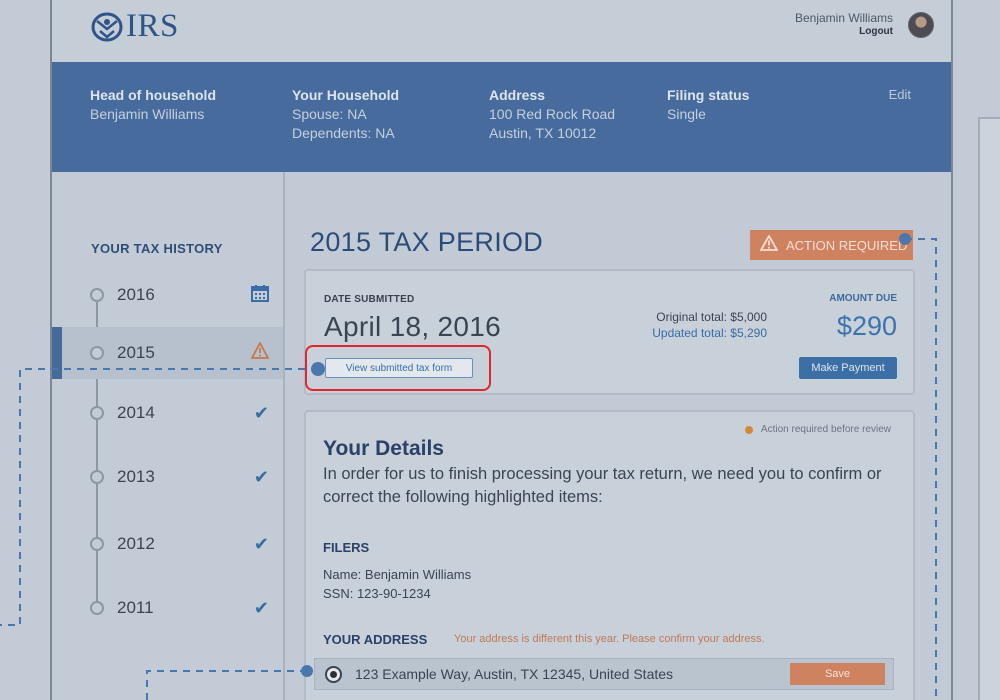 The image size is (1000, 700). Describe the element at coordinates (260, 295) in the screenshot. I see `calendar-icon` at that location.